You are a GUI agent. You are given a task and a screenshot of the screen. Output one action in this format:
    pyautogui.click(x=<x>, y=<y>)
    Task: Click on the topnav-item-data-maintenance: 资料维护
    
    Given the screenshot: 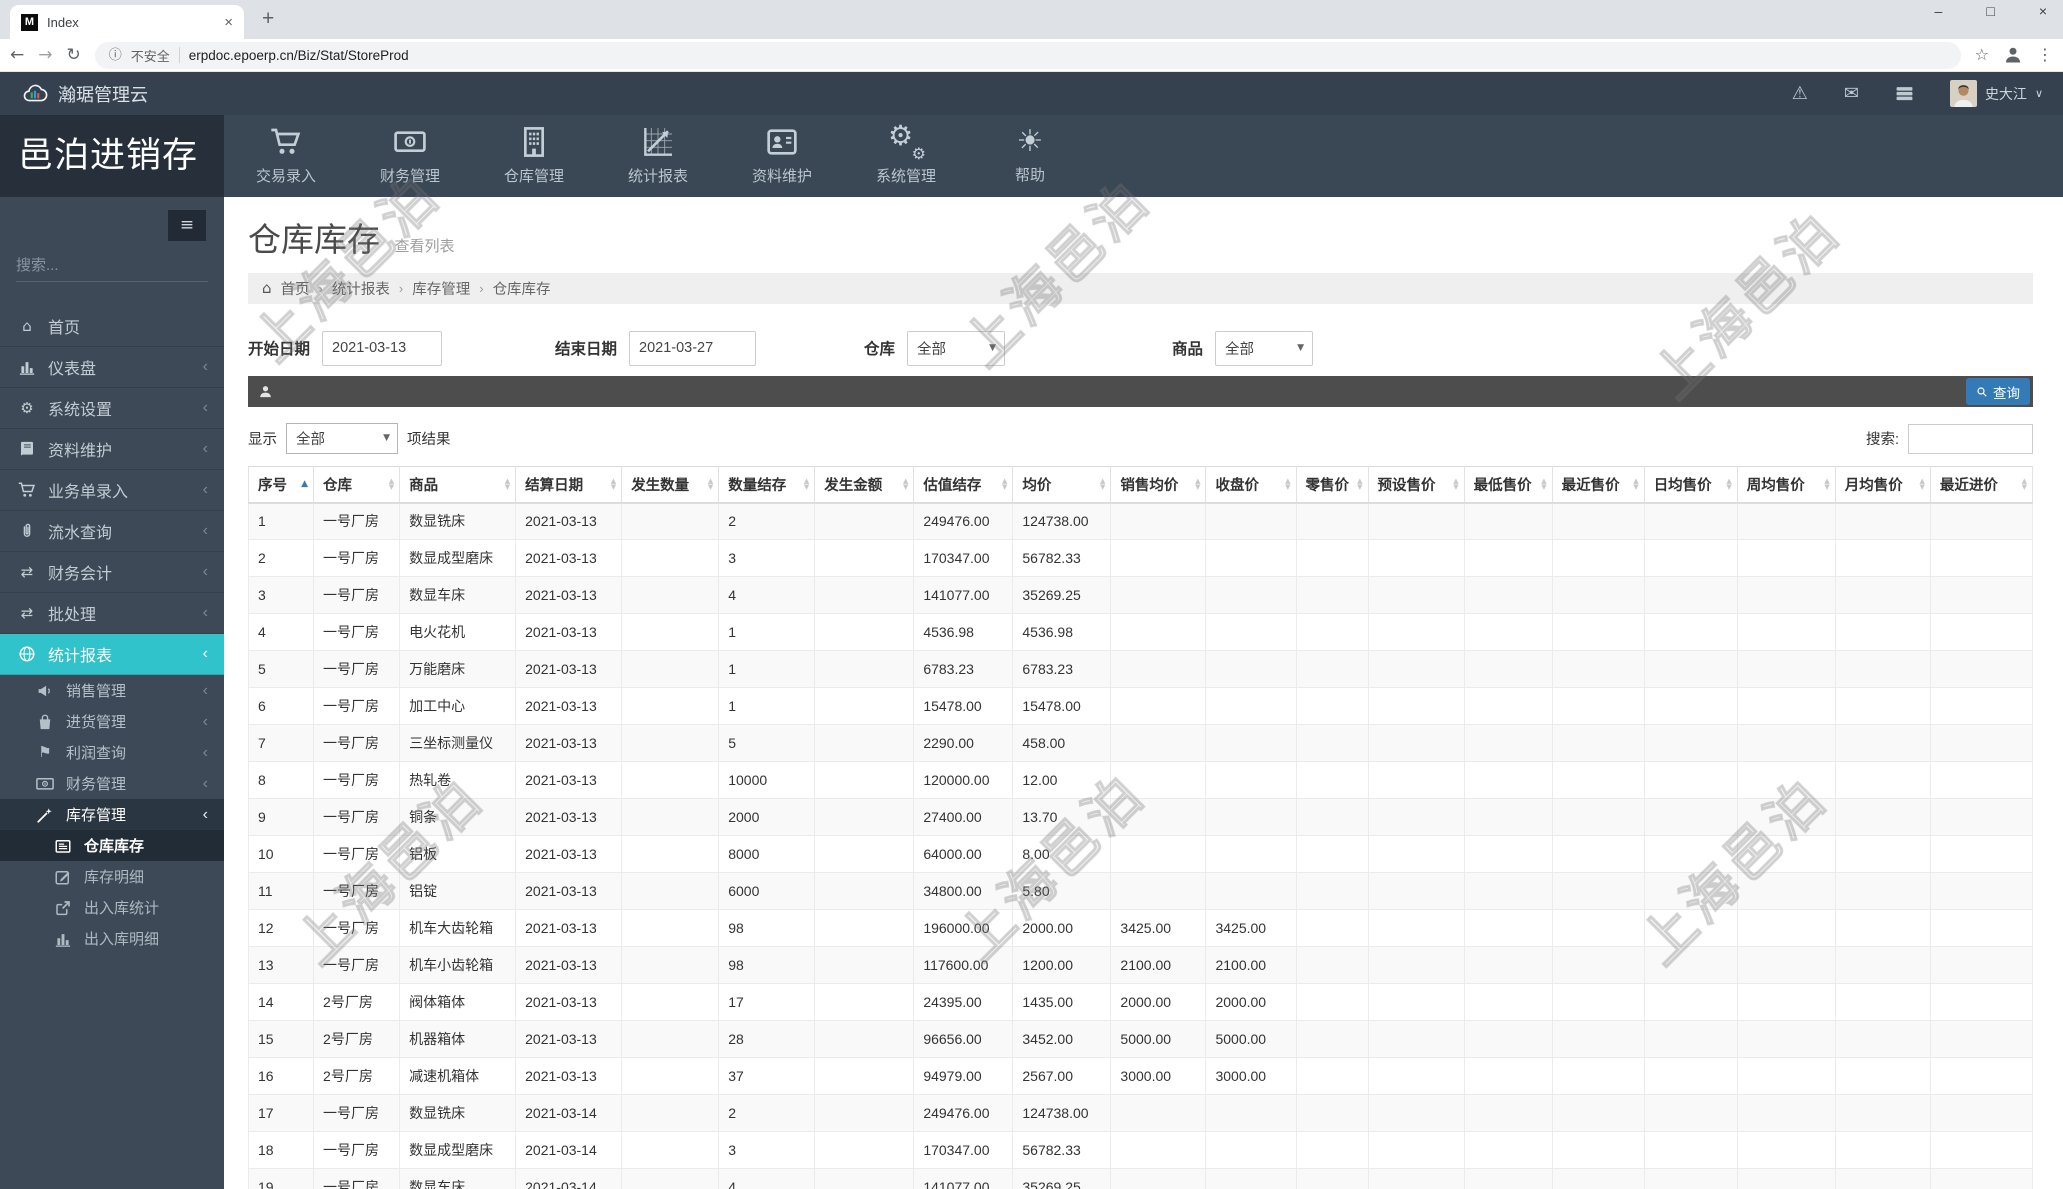 What is the action you would take?
    pyautogui.click(x=782, y=156)
    